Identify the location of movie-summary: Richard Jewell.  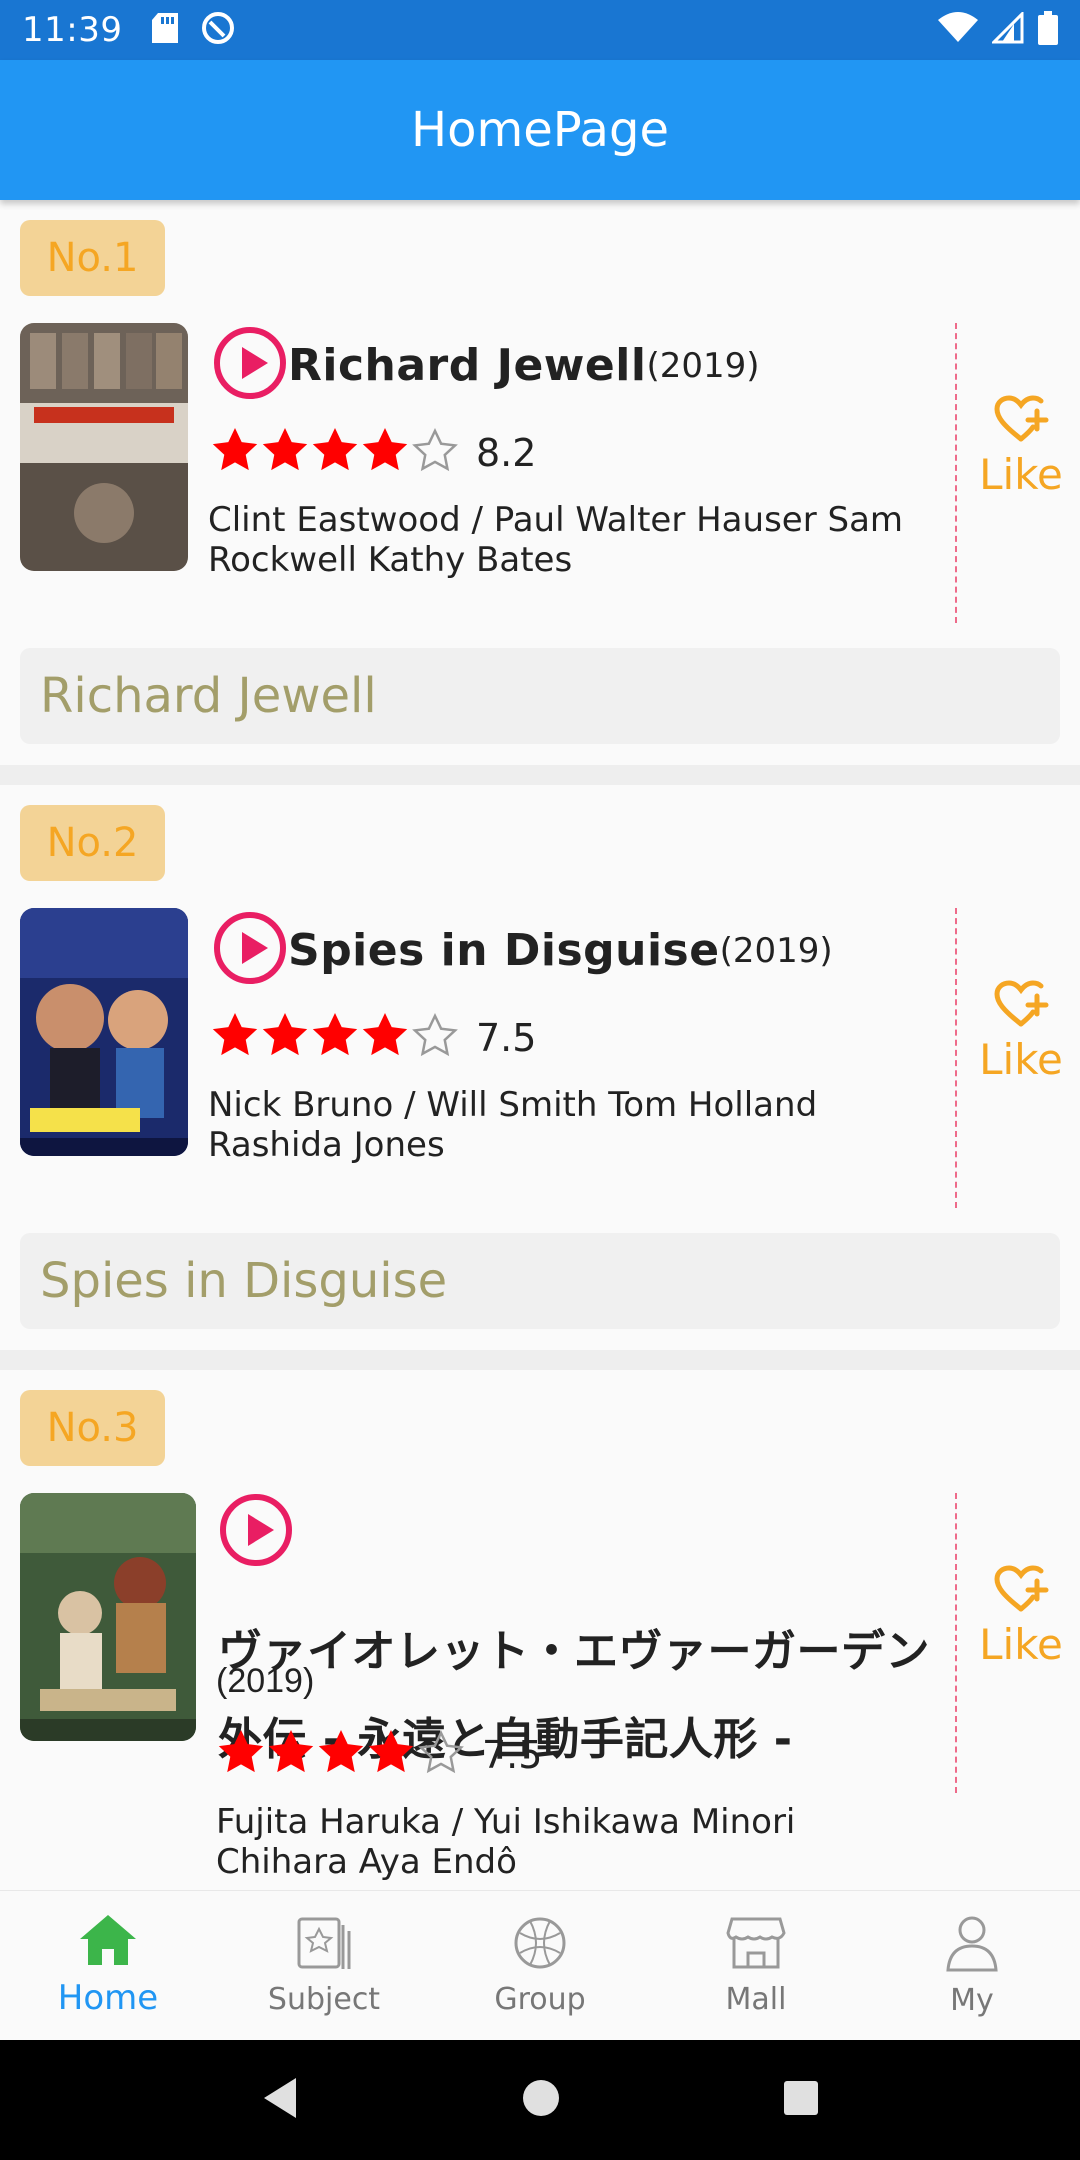
(540, 696).